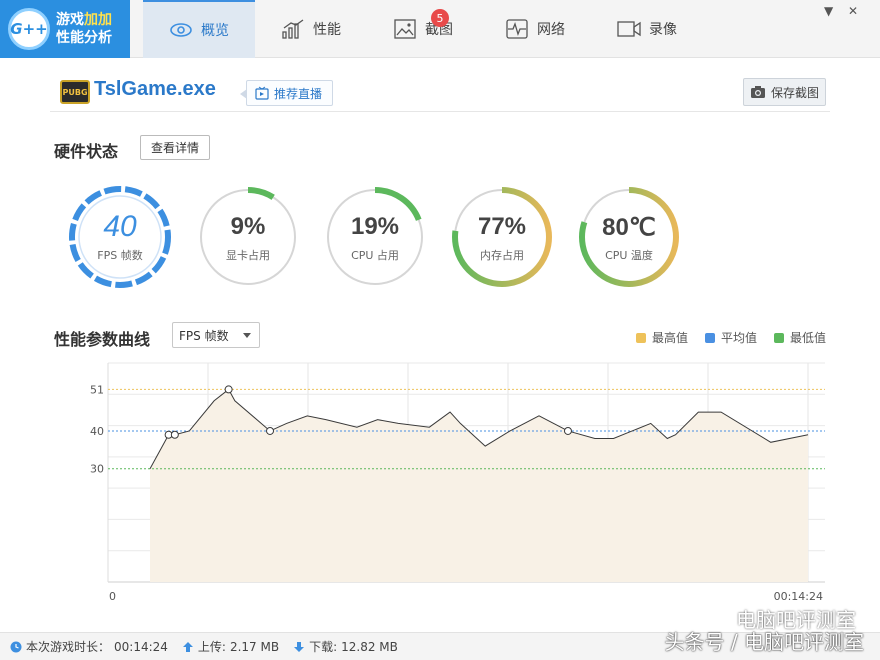 This screenshot has width=880, height=660. I want to click on performance-curve-title: 性能参数曲线, so click(102, 339).